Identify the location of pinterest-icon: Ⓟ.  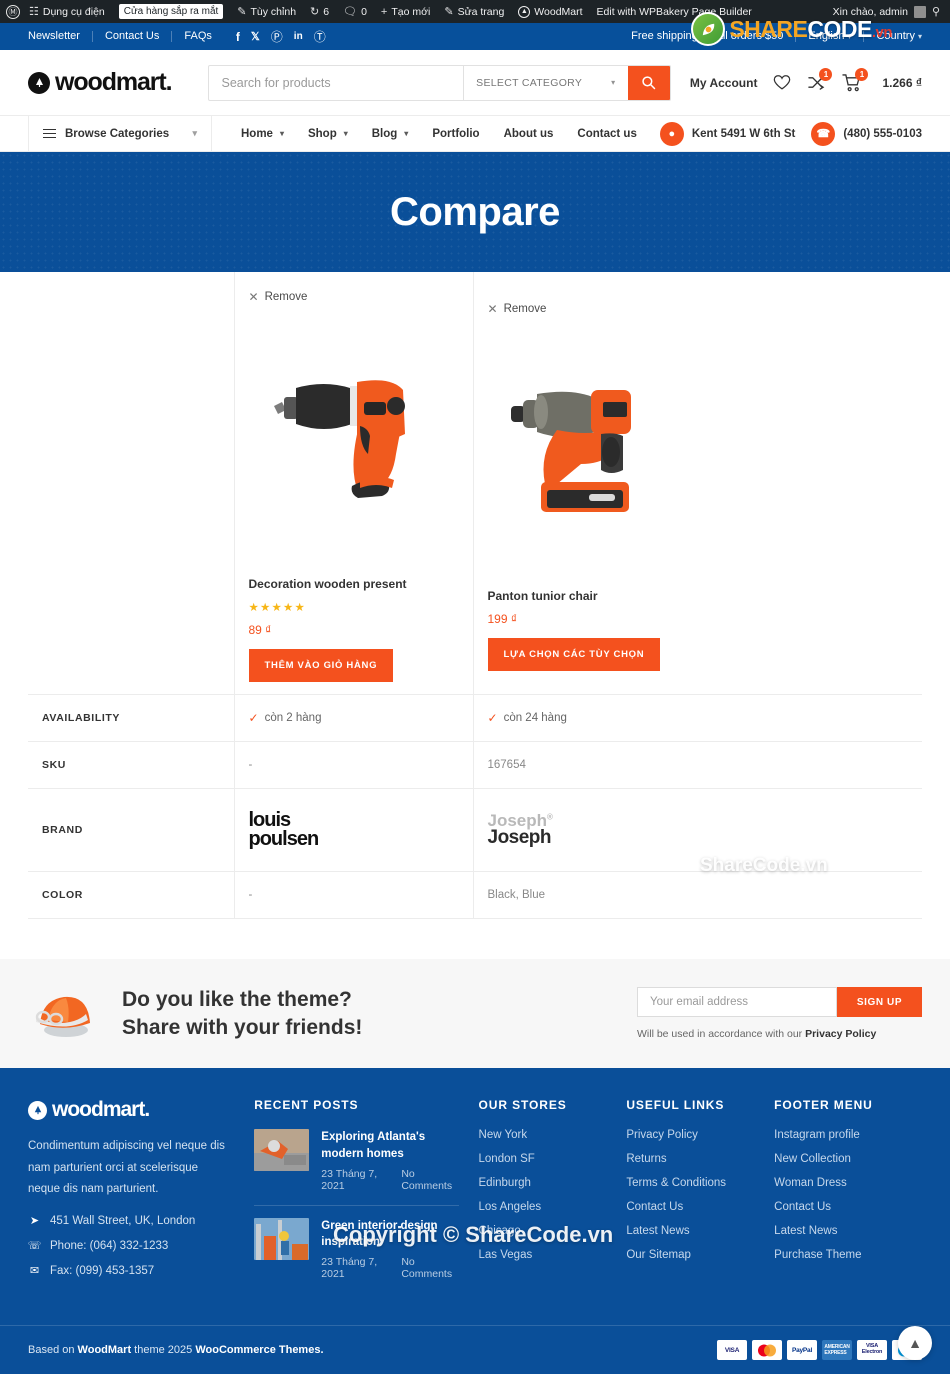
(277, 36).